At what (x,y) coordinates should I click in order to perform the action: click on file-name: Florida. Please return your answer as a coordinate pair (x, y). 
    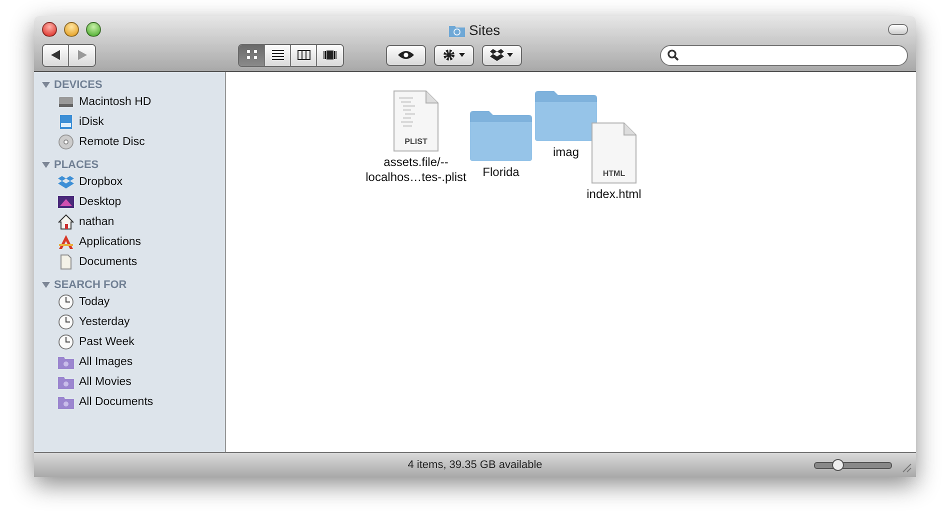
    Looking at the image, I should click on (501, 172).